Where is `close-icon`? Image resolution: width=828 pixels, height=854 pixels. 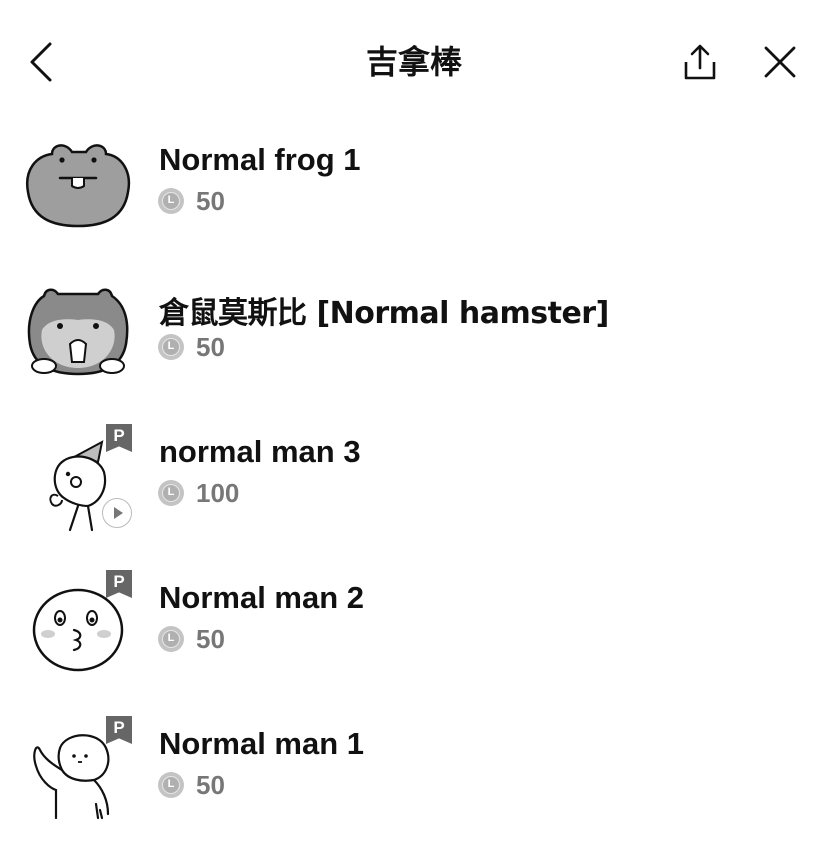 close-icon is located at coordinates (780, 62).